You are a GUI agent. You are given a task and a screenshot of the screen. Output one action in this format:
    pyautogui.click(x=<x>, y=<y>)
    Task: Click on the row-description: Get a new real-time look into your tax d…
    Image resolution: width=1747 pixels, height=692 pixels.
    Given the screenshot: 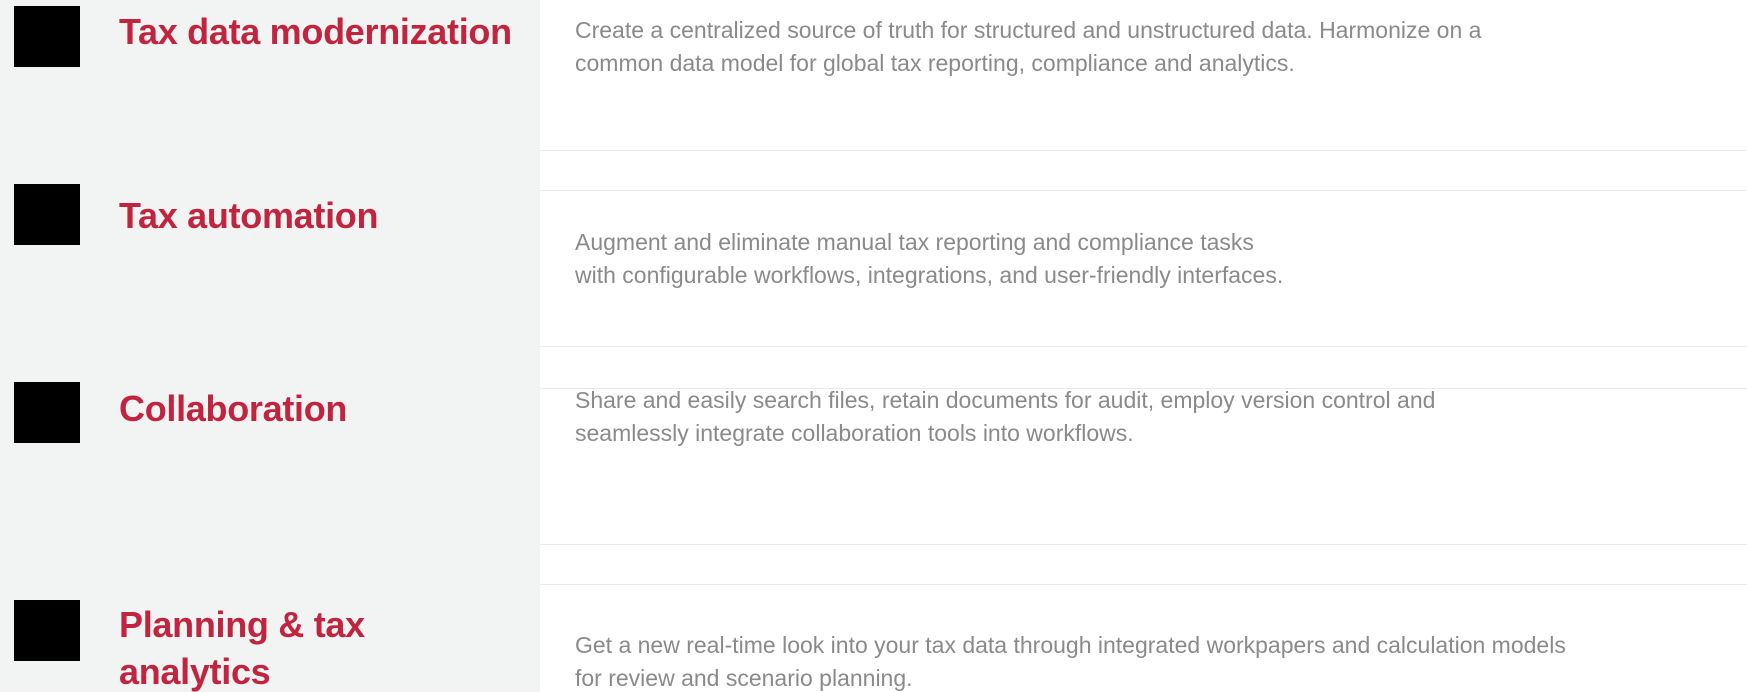 What is the action you would take?
    pyautogui.click(x=1155, y=660)
    